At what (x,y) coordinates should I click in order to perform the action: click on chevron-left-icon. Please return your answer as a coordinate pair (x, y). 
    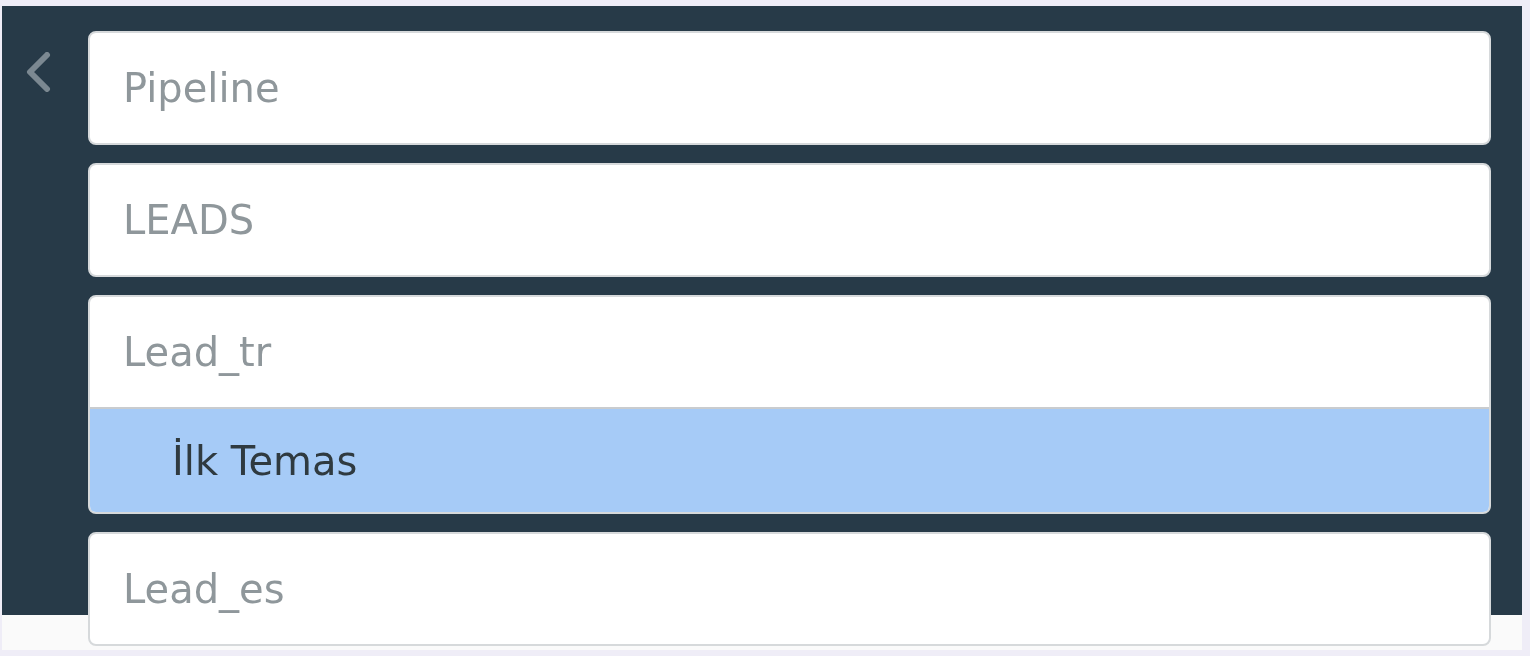
    Looking at the image, I should click on (38, 72).